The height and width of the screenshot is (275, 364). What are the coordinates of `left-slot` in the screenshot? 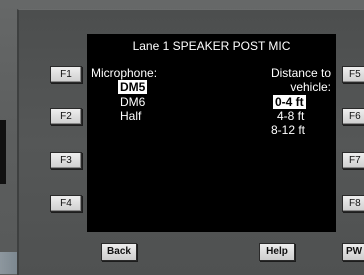 It's located at (3, 152).